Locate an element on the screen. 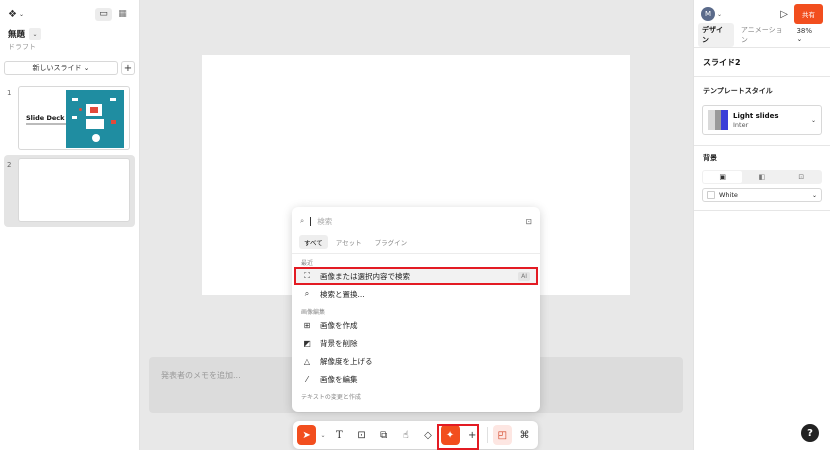 Image resolution: width=830 pixels, height=450 pixels. template-style-label: テンプレートスタイル is located at coordinates (738, 91).